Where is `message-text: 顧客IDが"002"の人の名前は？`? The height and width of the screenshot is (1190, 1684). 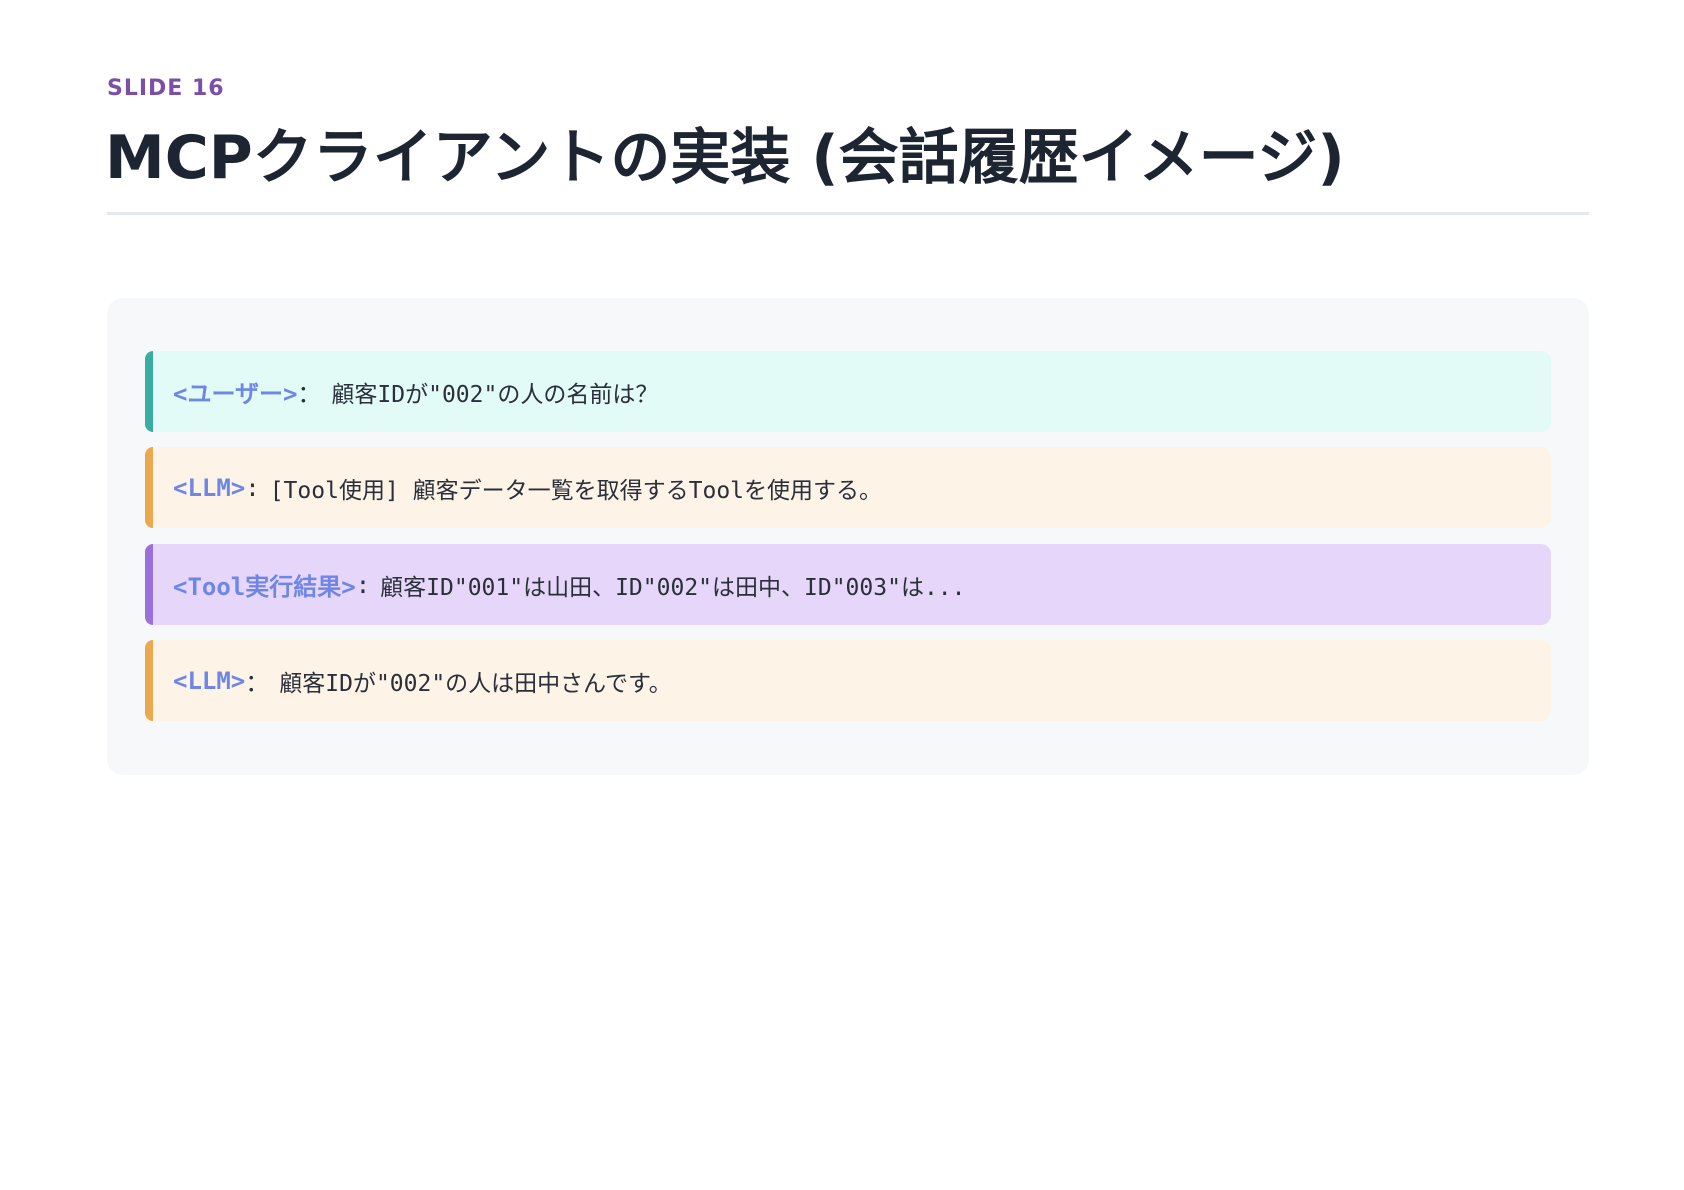 message-text: 顧客IDが"002"の人の名前は？ is located at coordinates (495, 394).